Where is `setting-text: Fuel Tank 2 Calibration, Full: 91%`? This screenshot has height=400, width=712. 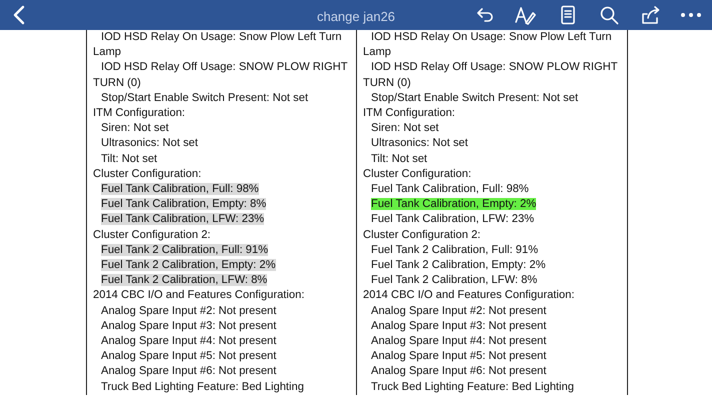
setting-text: Fuel Tank 2 Calibration, Full: 91% is located at coordinates (454, 250).